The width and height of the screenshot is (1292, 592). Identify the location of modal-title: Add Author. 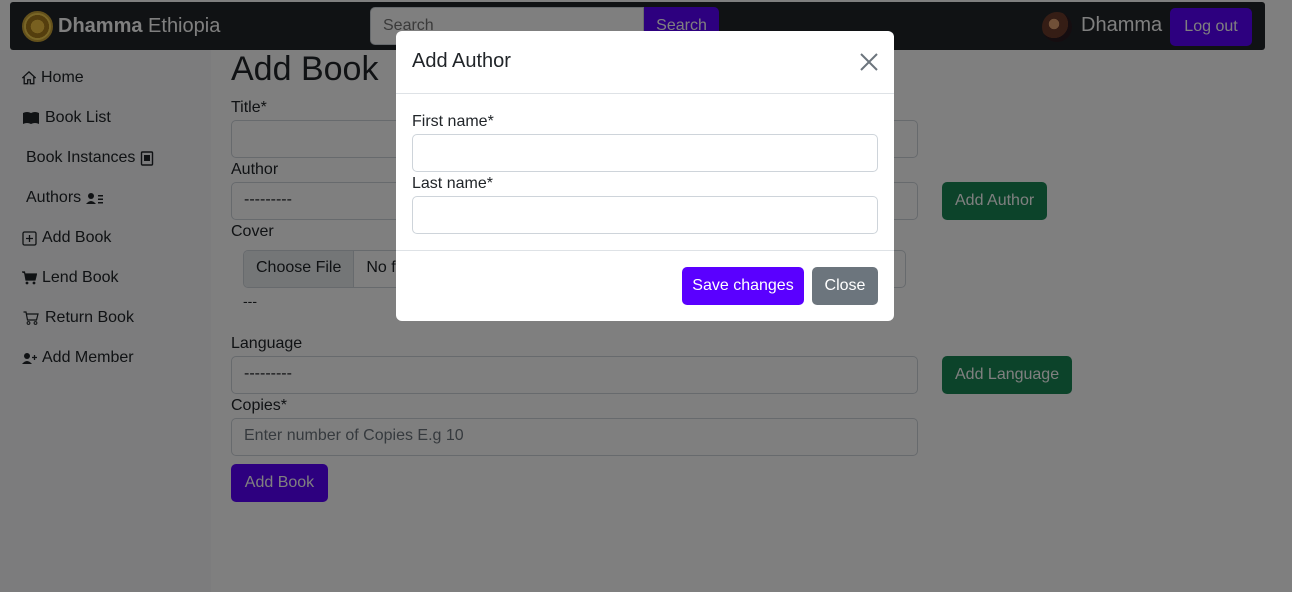
(461, 61).